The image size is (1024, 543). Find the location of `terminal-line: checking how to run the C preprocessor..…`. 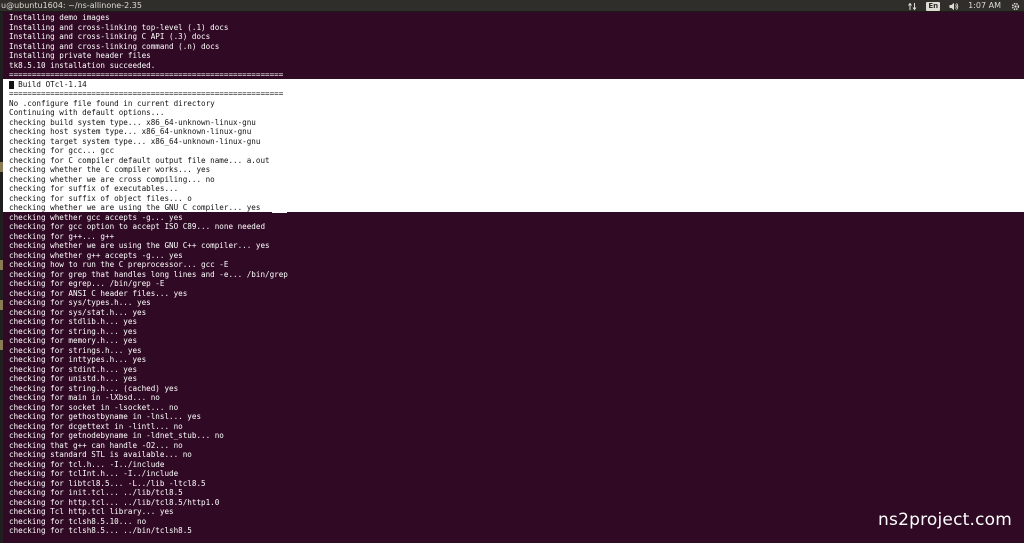

terminal-line: checking how to run the C preprocessor..… is located at coordinates (119, 264).